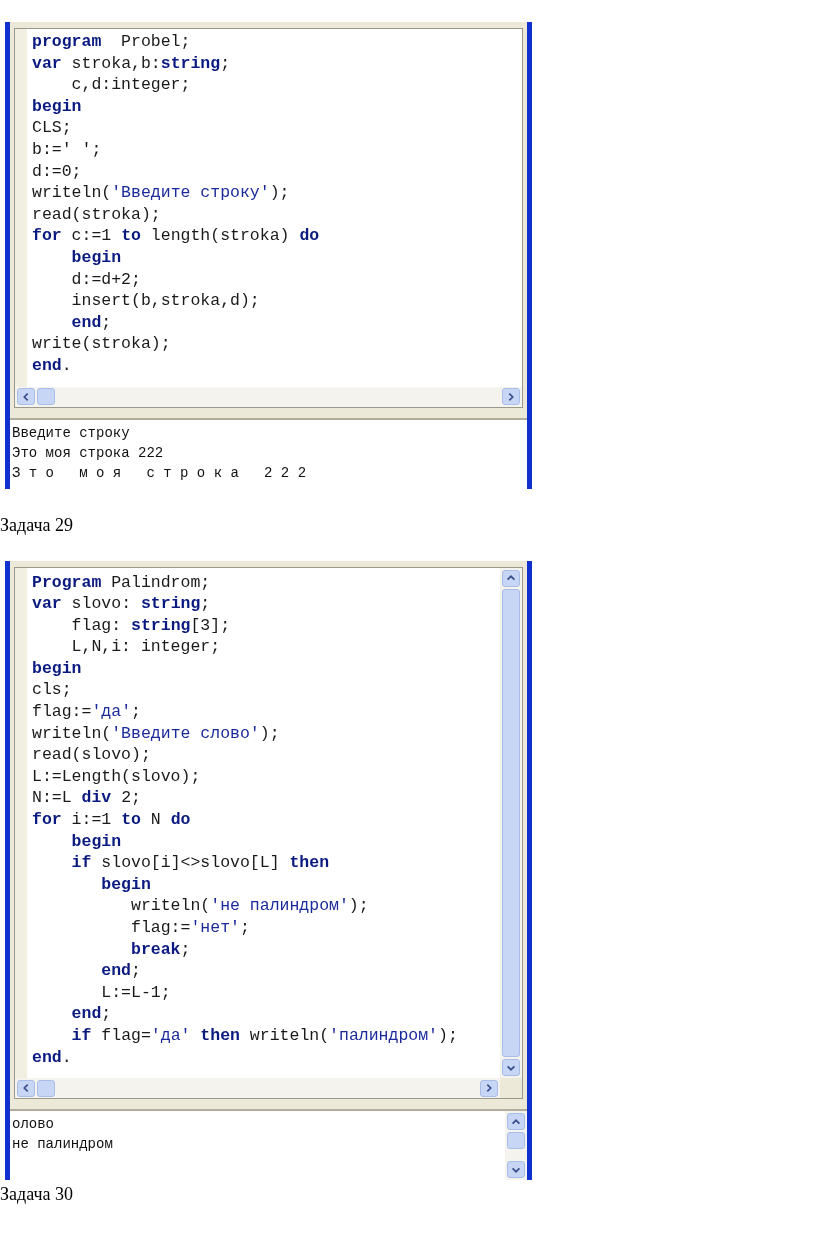 The image size is (816, 1237). What do you see at coordinates (130, 85) in the screenshot?
I see `code-line: c,d:integer;` at bounding box center [130, 85].